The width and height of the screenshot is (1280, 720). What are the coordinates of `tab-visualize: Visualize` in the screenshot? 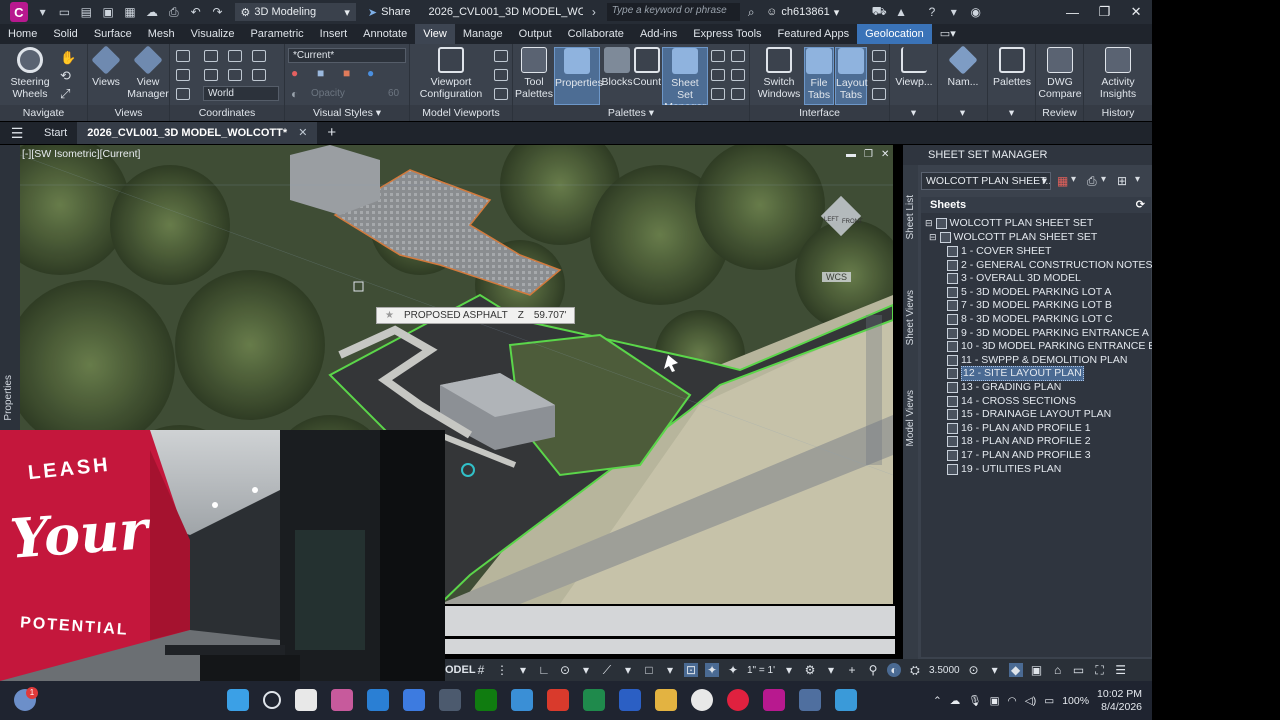 It's located at (213, 34).